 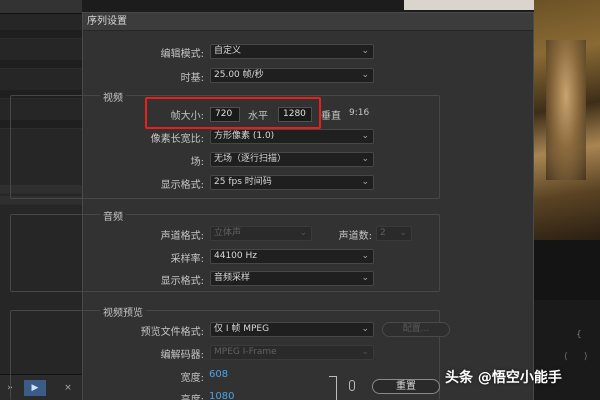 I want to click on fields-select: 无场（逐行扫描） ⌄, so click(x=292, y=159).